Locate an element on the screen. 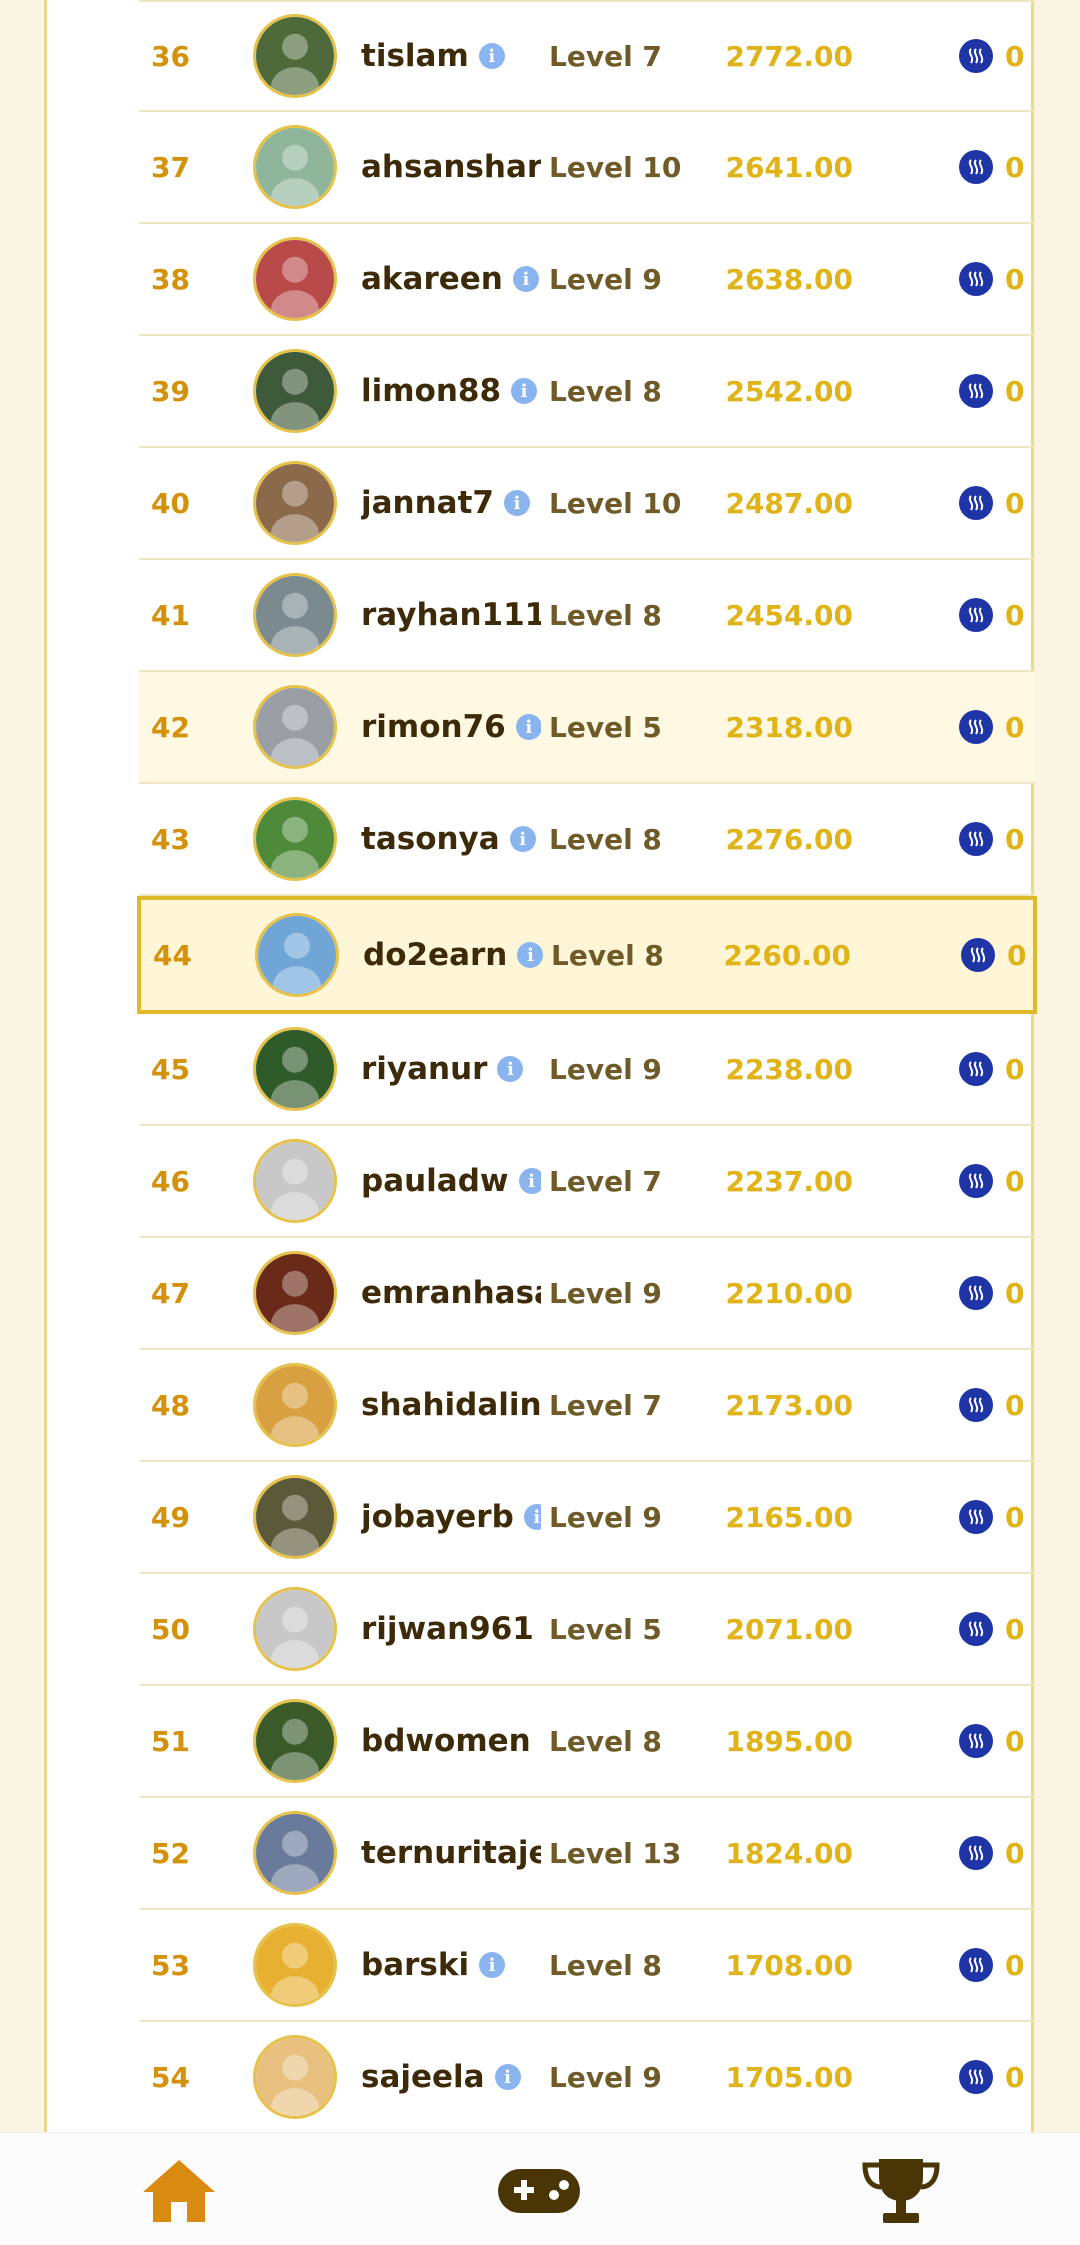 The image size is (1080, 2245). username: rimon76 is located at coordinates (433, 727).